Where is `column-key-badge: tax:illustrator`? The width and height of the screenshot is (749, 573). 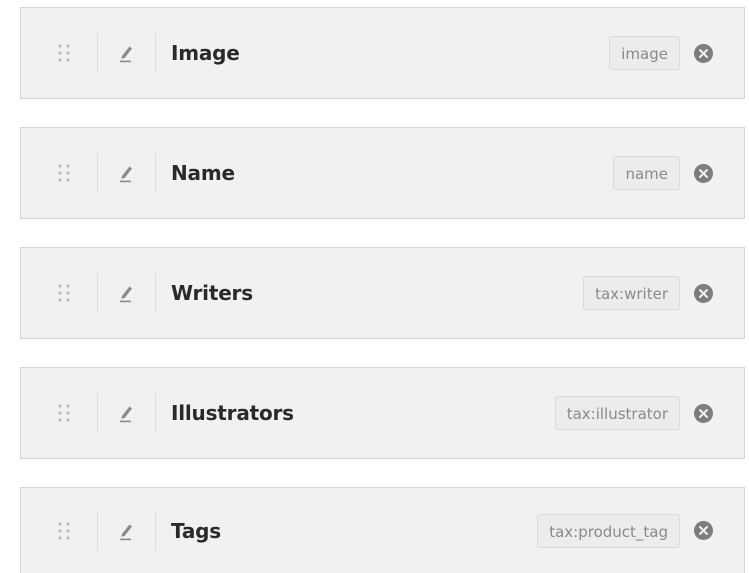
column-key-badge: tax:illustrator is located at coordinates (617, 413).